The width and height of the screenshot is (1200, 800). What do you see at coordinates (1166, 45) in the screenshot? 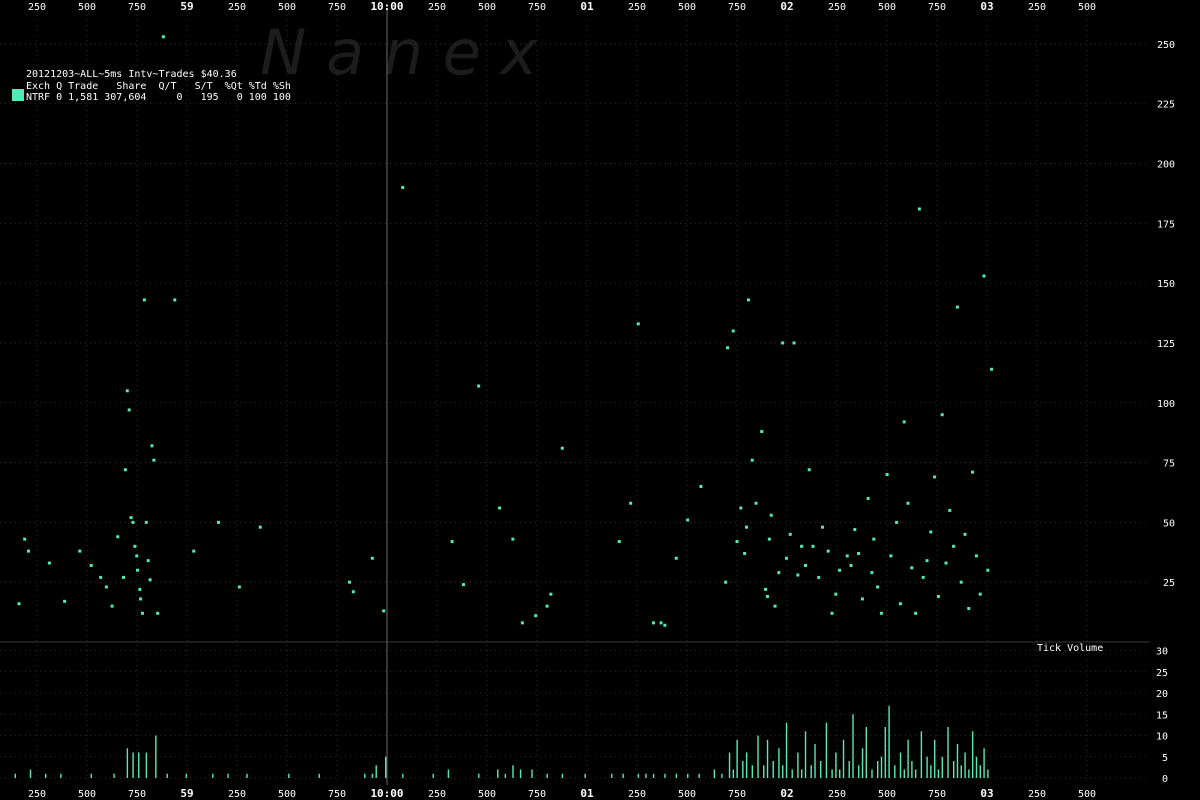
I see `y-tick-label-upper: 250` at bounding box center [1166, 45].